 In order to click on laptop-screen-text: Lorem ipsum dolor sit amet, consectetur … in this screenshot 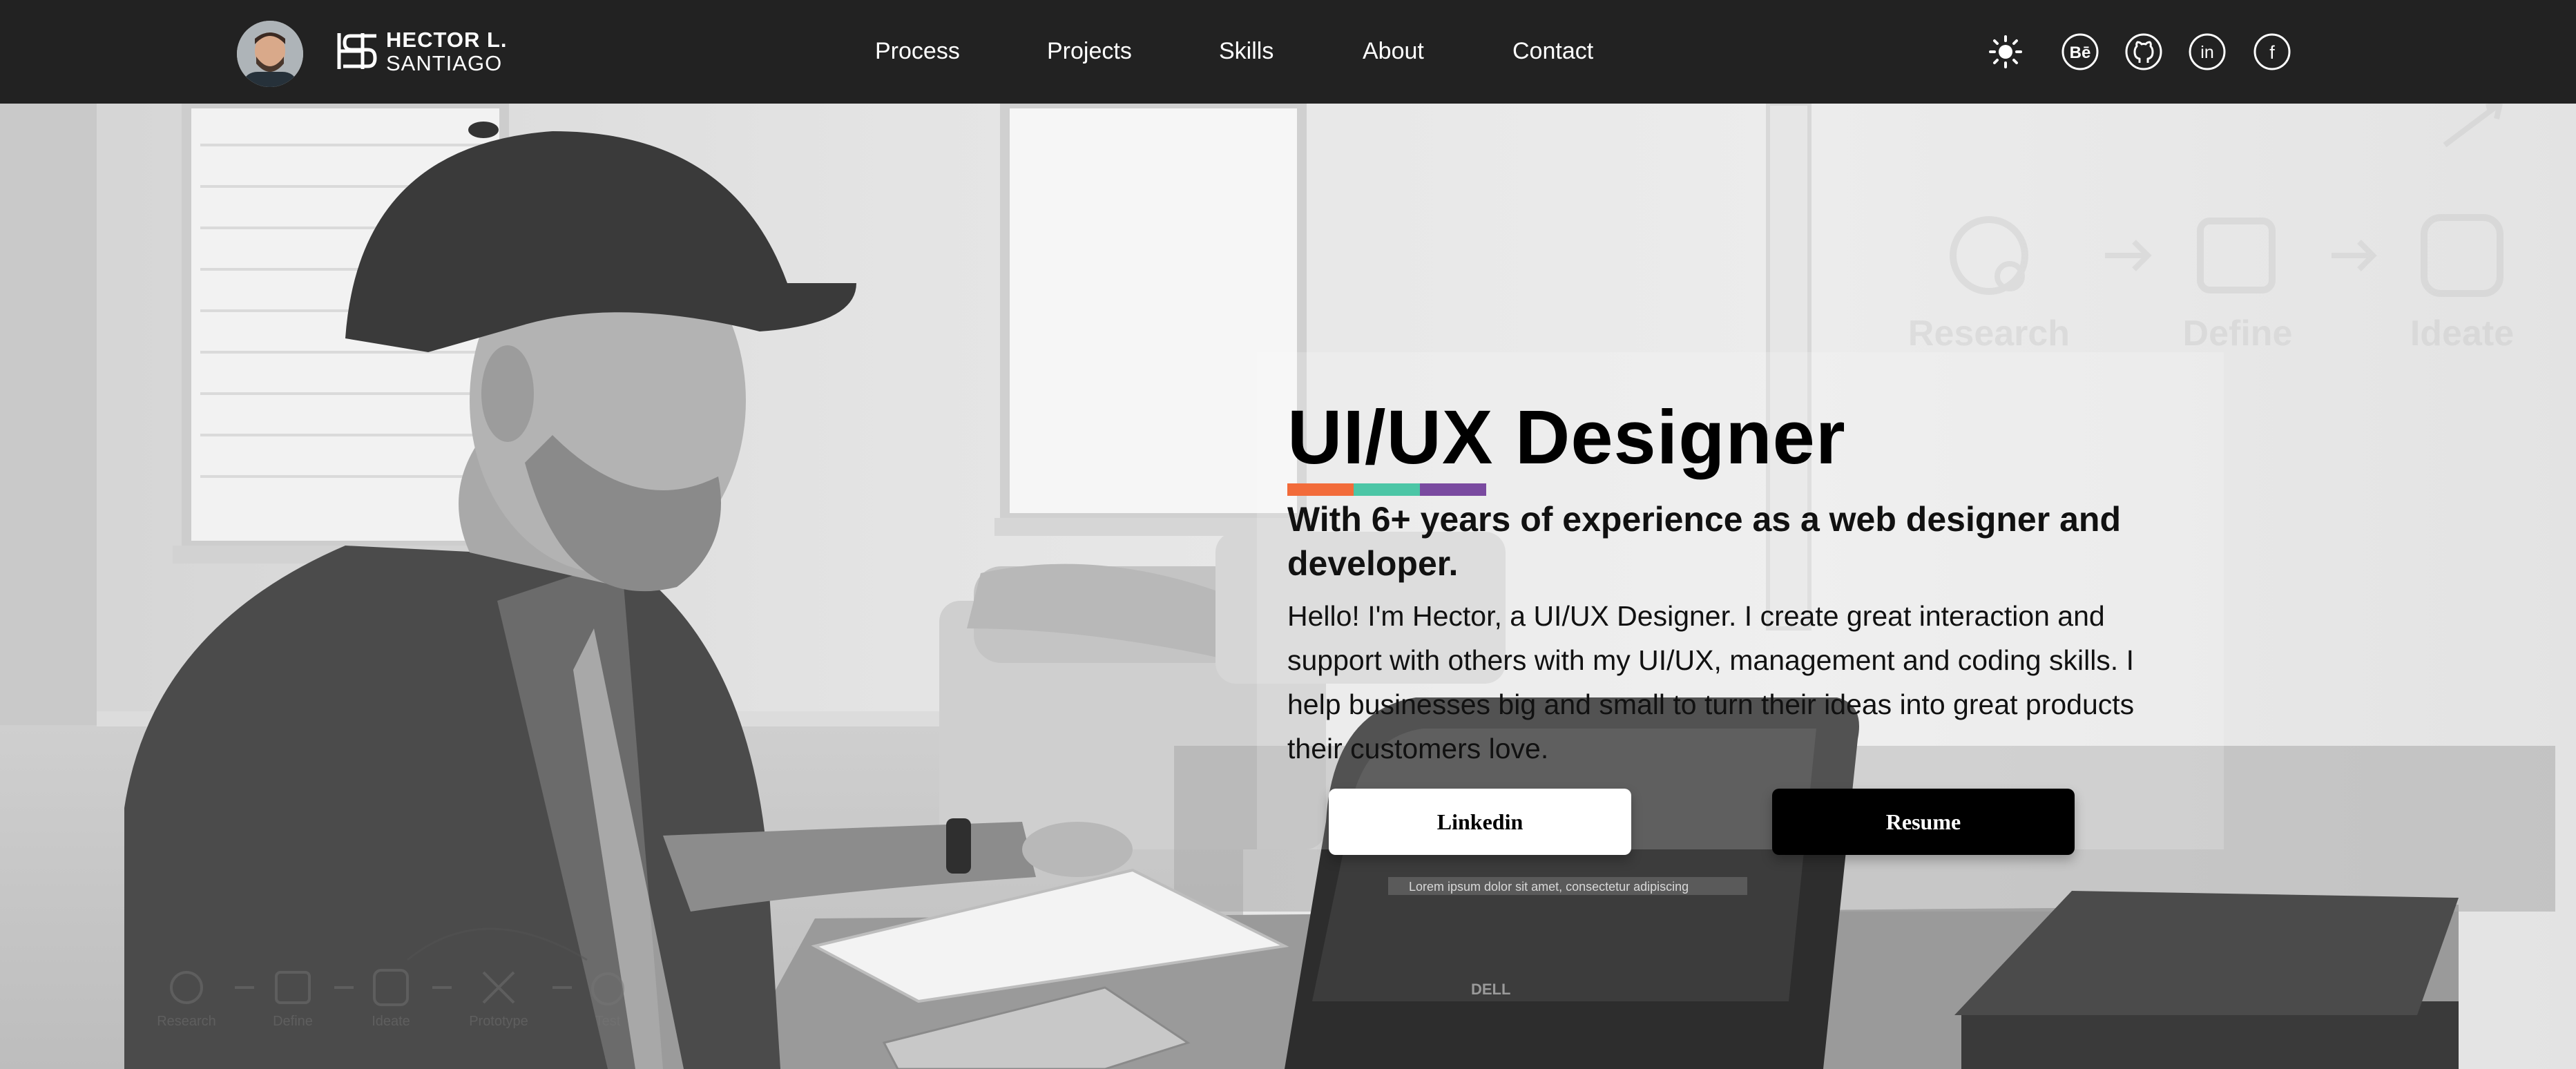, I will do `click(1549, 887)`.